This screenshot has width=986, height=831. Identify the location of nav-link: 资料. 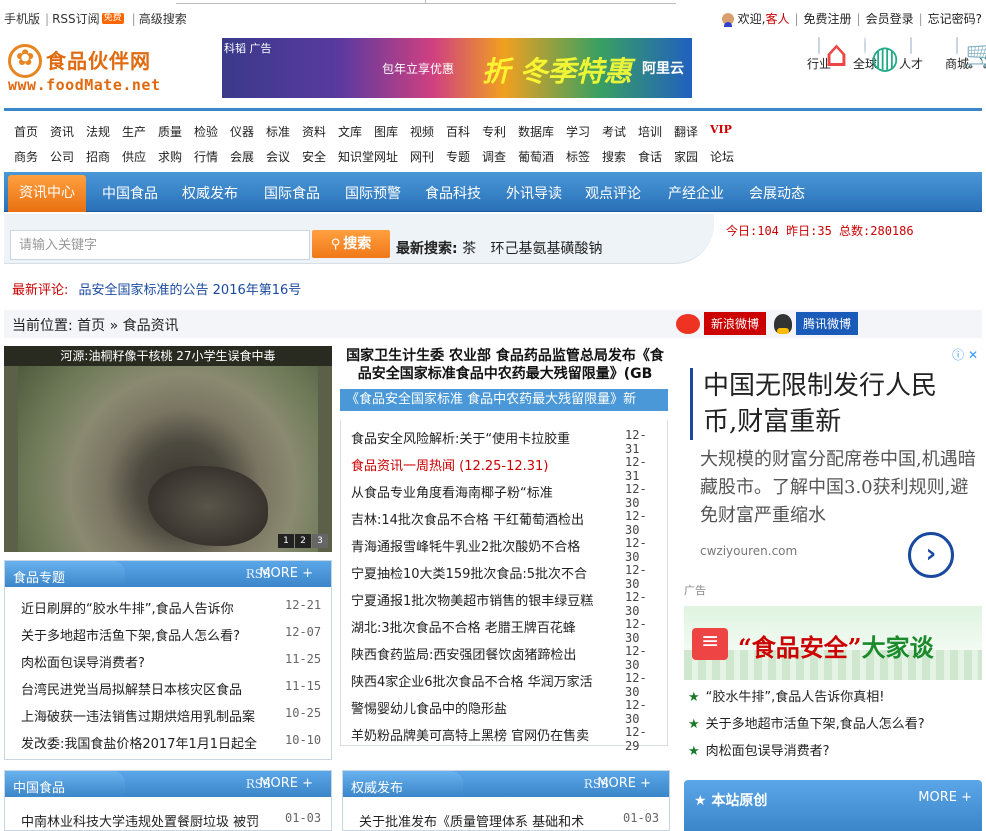
(320, 131).